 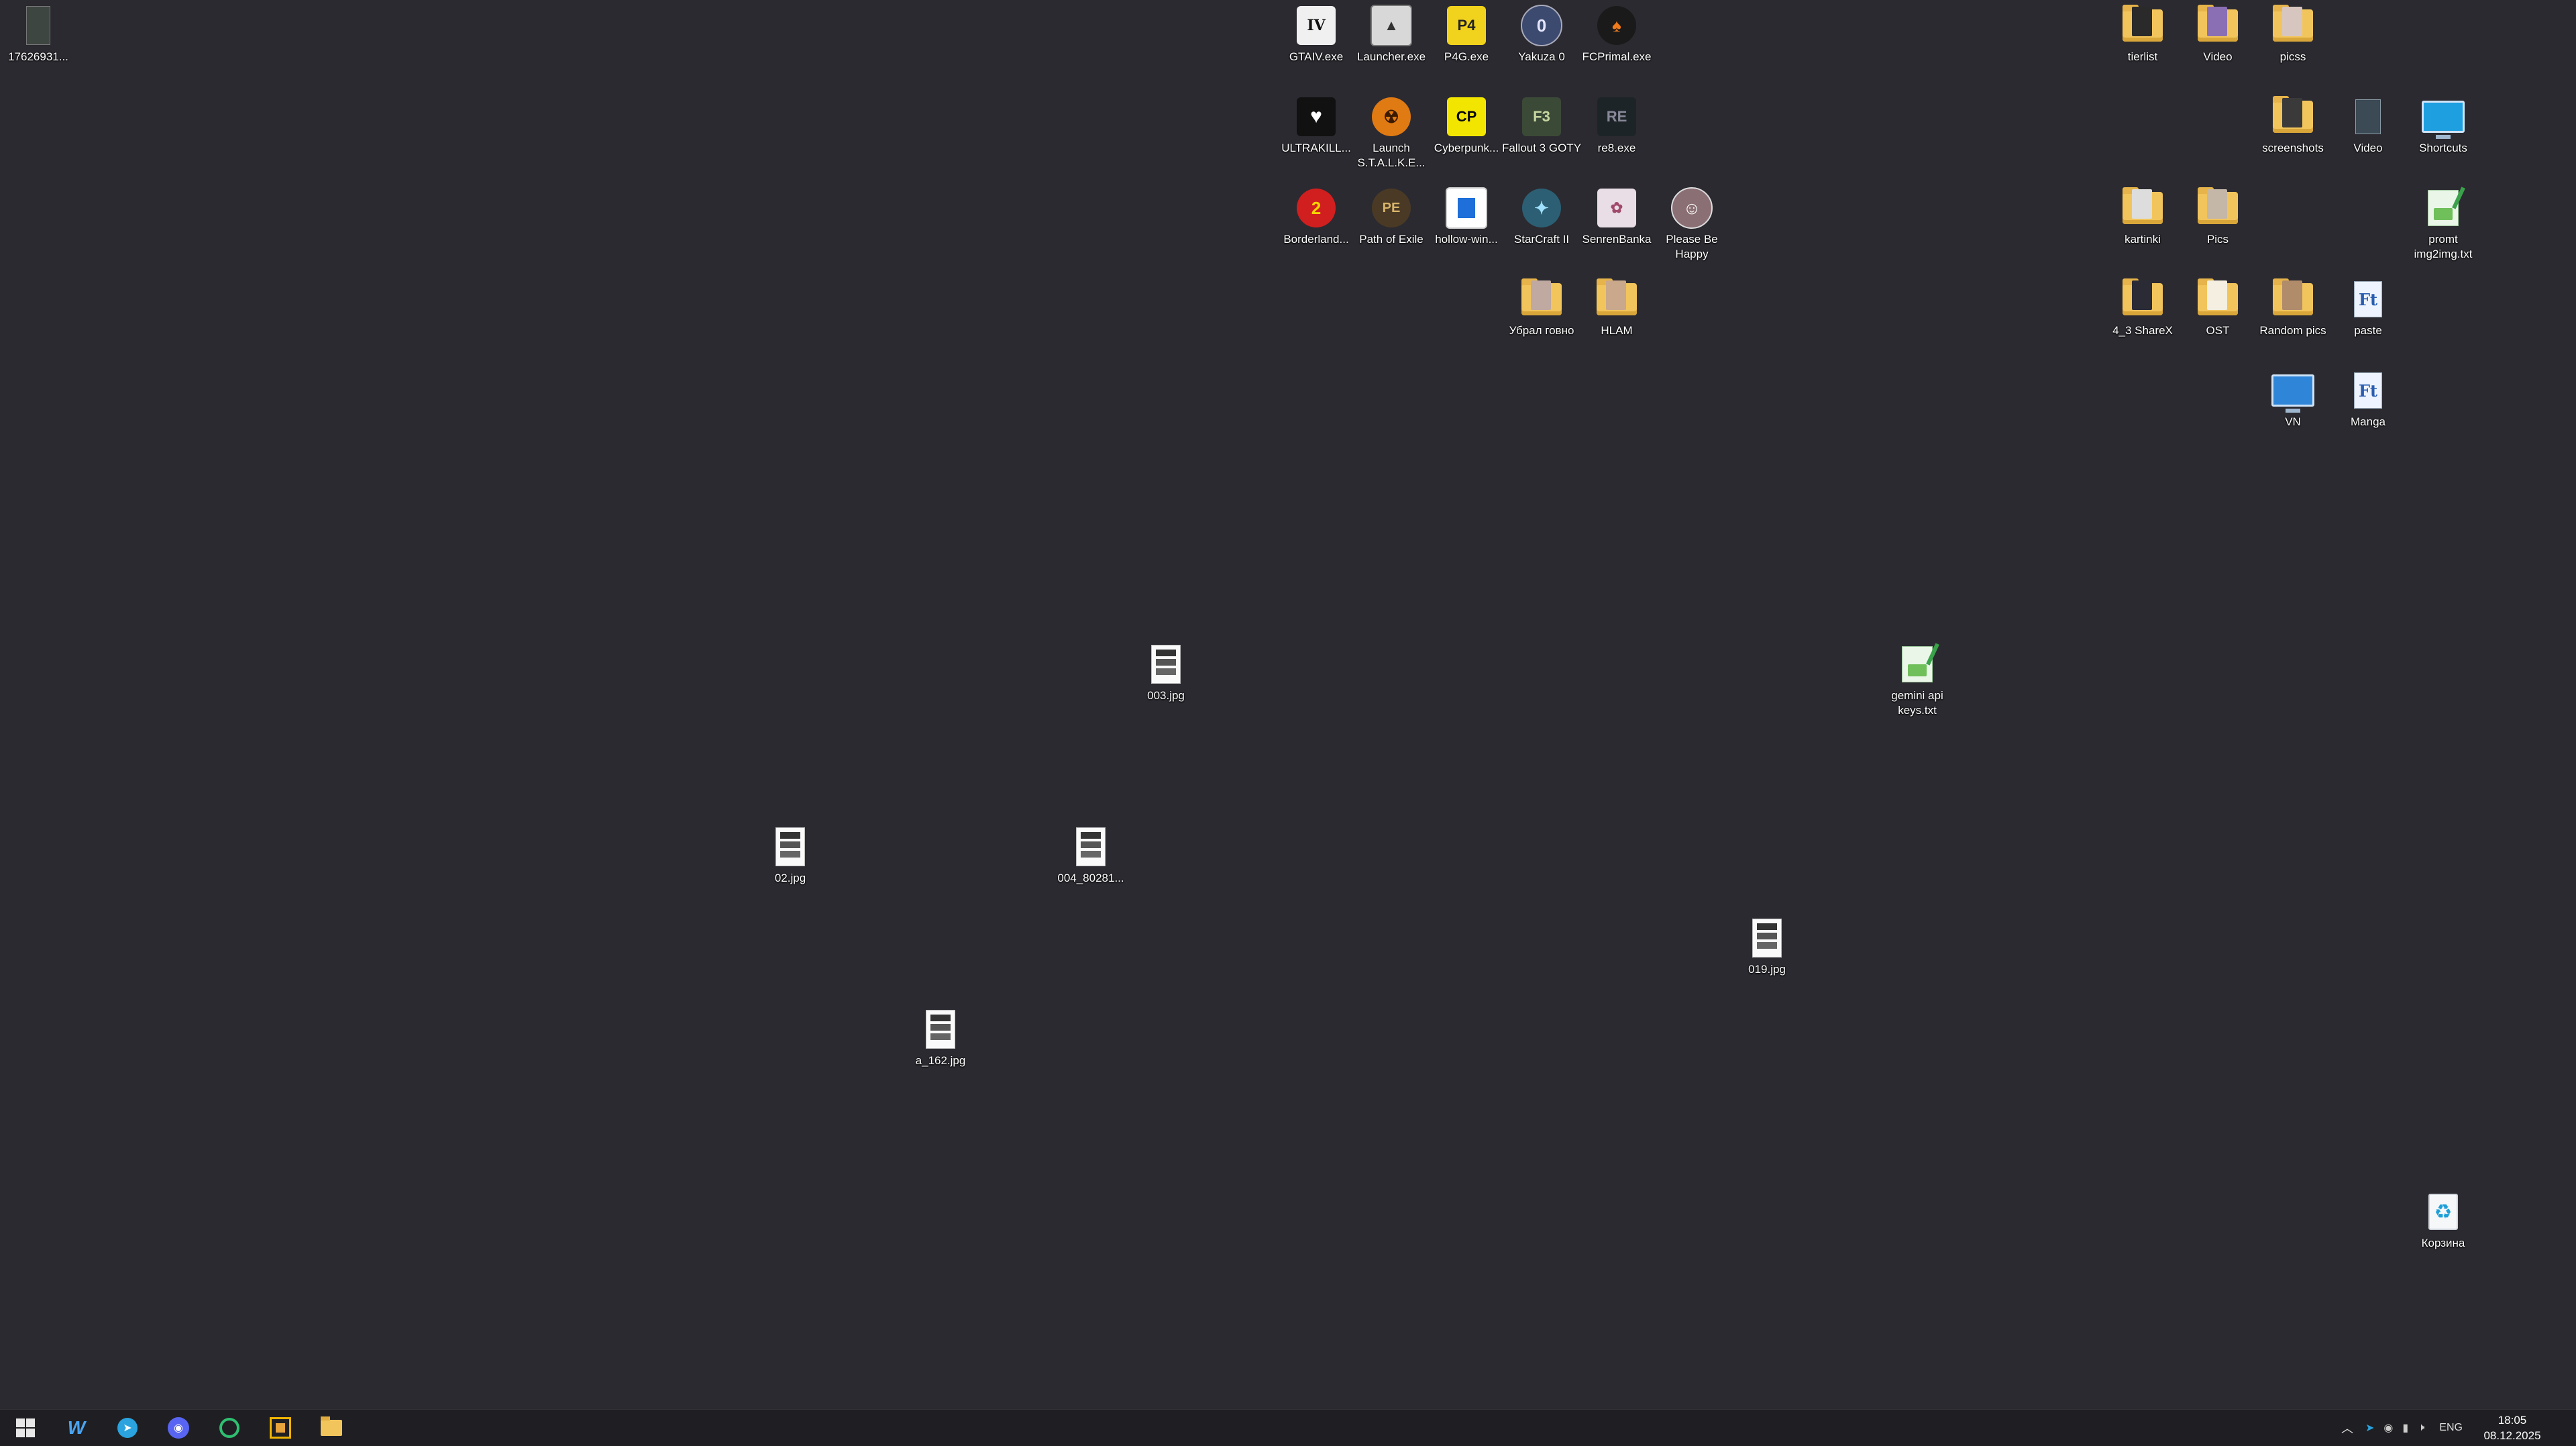 I want to click on icon-label: HLAM, so click(x=1617, y=330).